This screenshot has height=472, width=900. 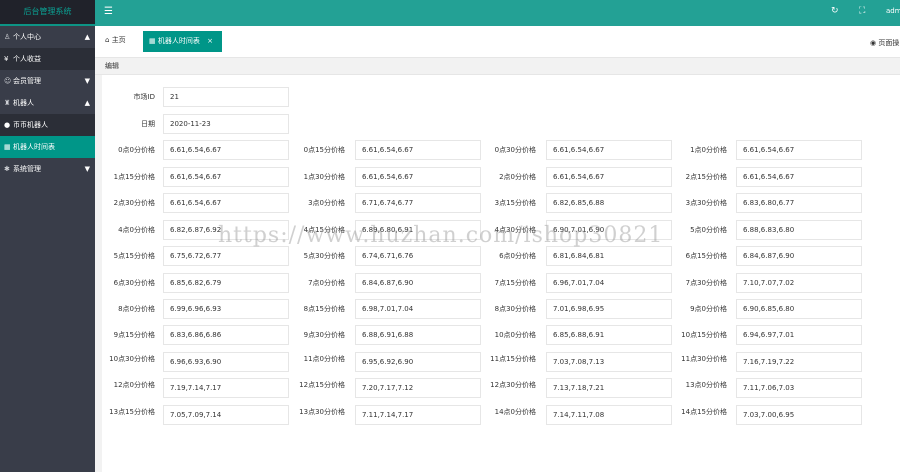 What do you see at coordinates (226, 335) in the screenshot?
I see `price-input: 6.83,6.86,6.86` at bounding box center [226, 335].